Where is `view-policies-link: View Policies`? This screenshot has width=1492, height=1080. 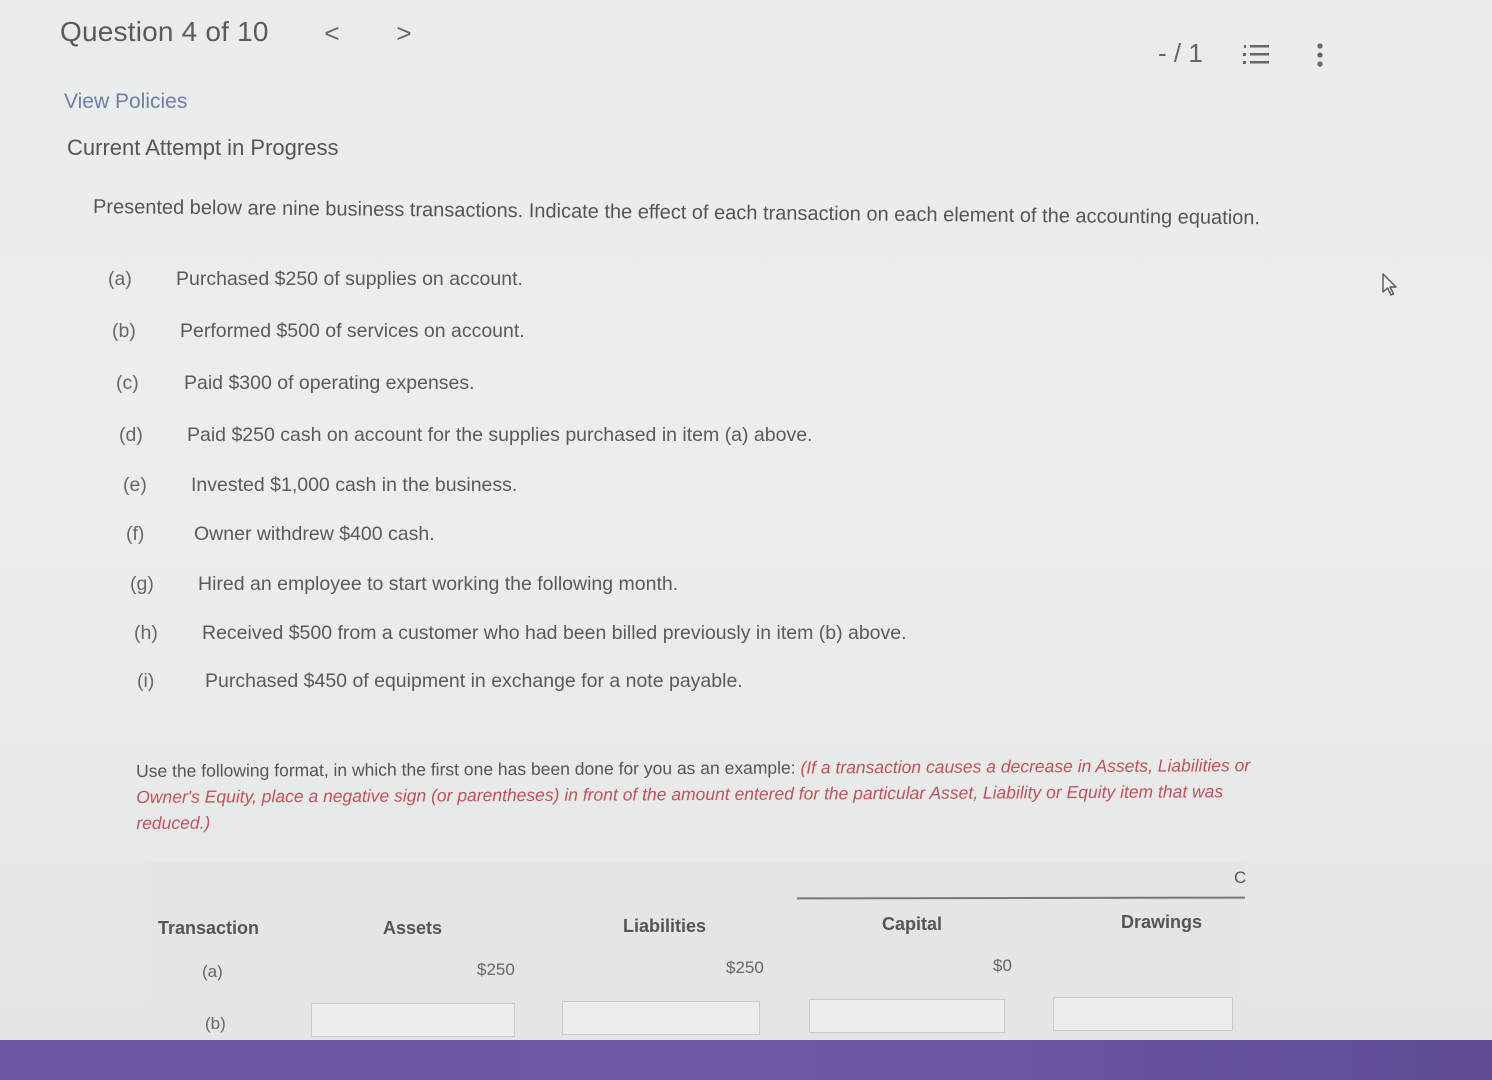 view-policies-link: View Policies is located at coordinates (125, 102).